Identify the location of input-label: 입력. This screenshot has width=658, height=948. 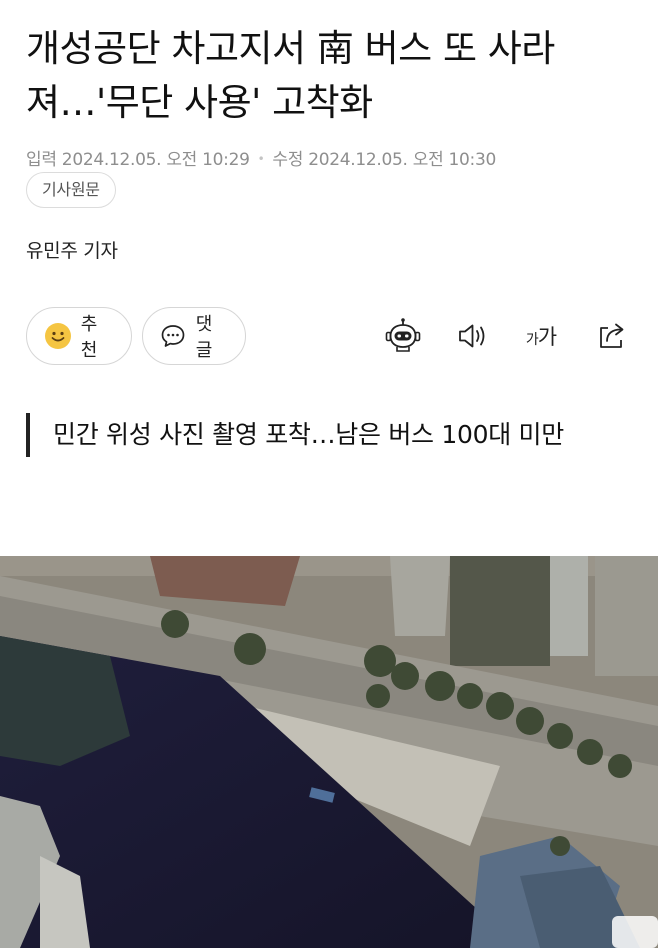
(41, 160).